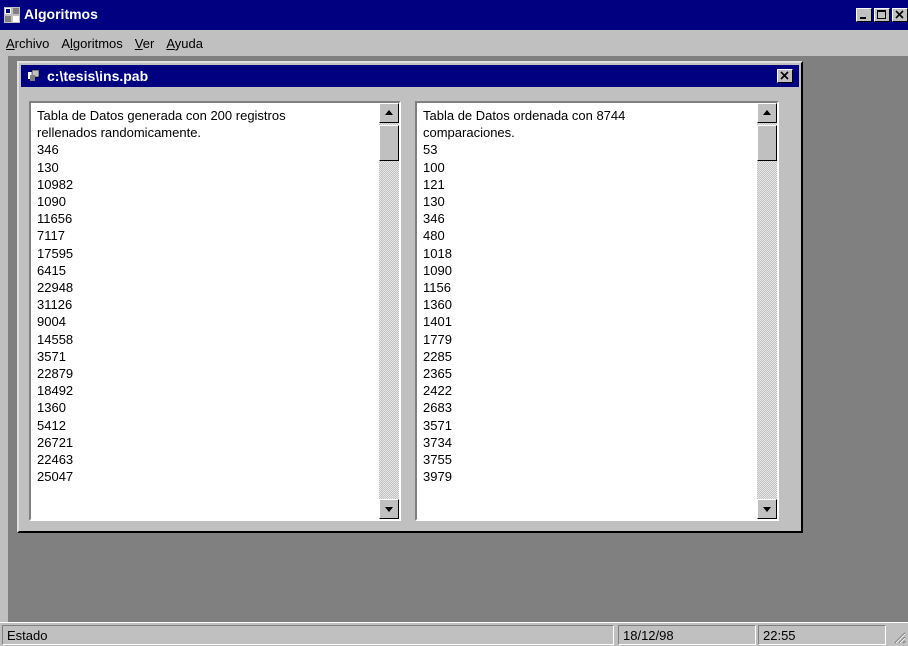 The image size is (908, 646). I want to click on sorted-data-line: 100, so click(434, 167).